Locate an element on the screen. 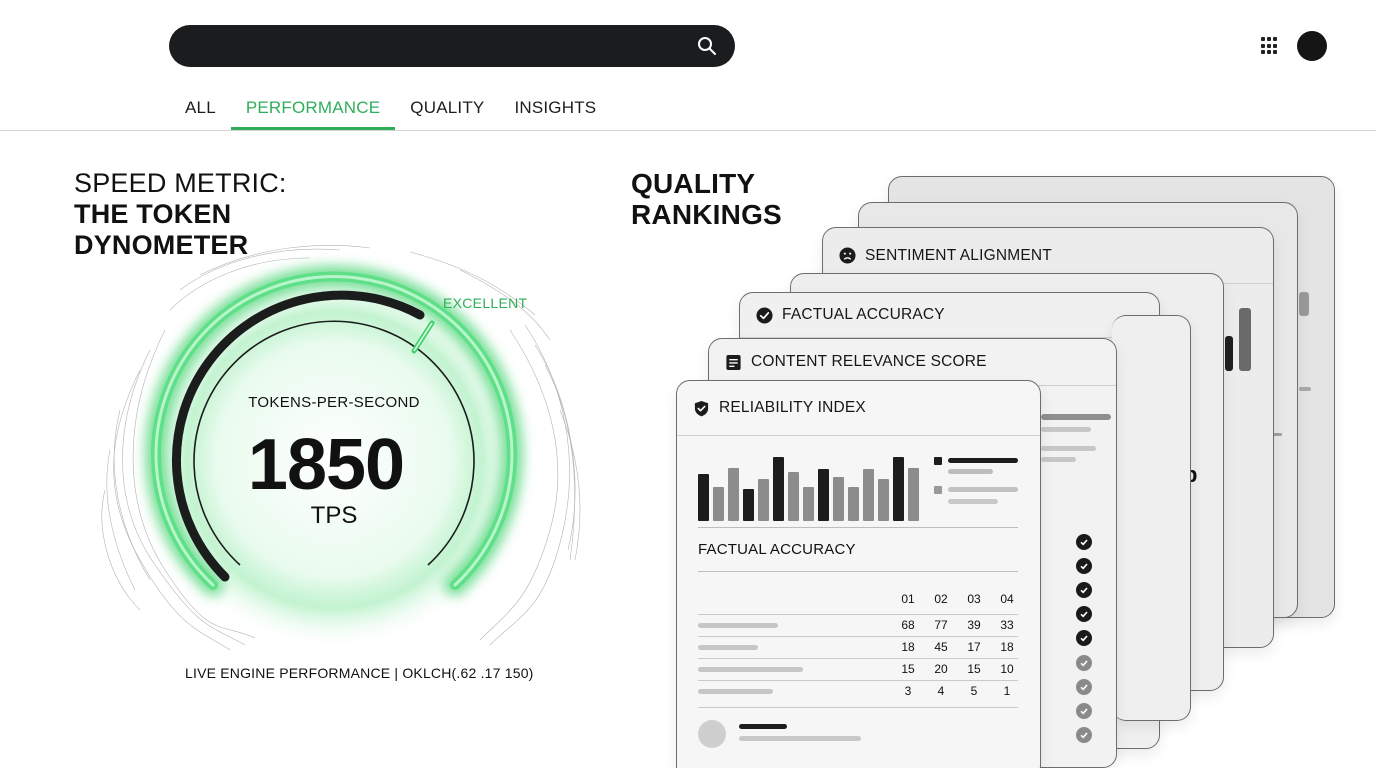 This screenshot has width=1376, height=768. threshold-label: EXCELLENT is located at coordinates (485, 303).